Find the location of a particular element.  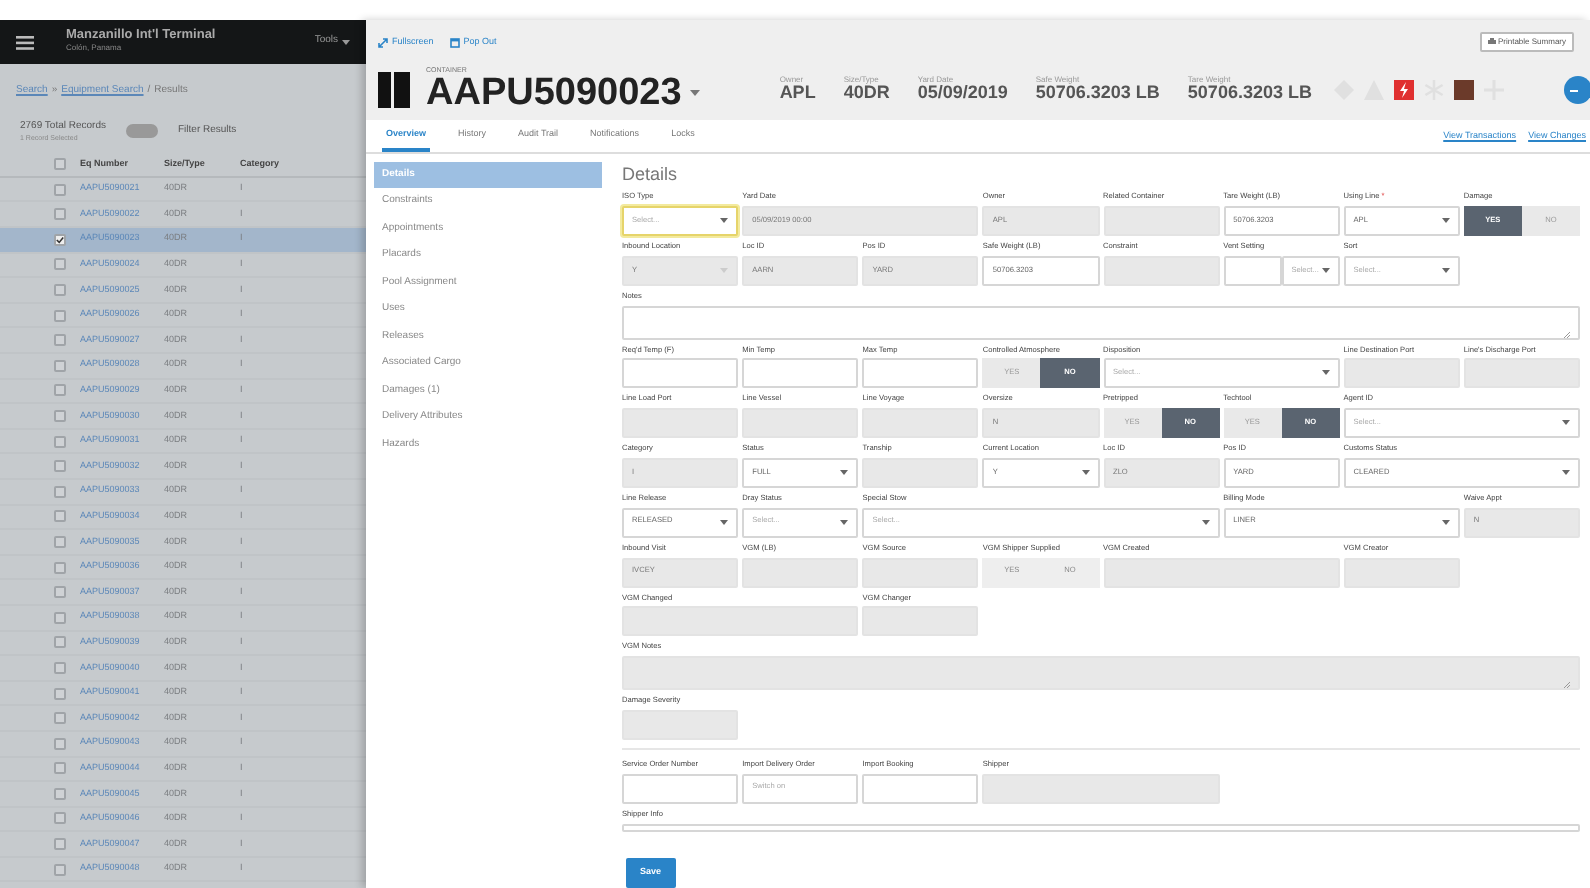

fullscreen-icon is located at coordinates (383, 42).